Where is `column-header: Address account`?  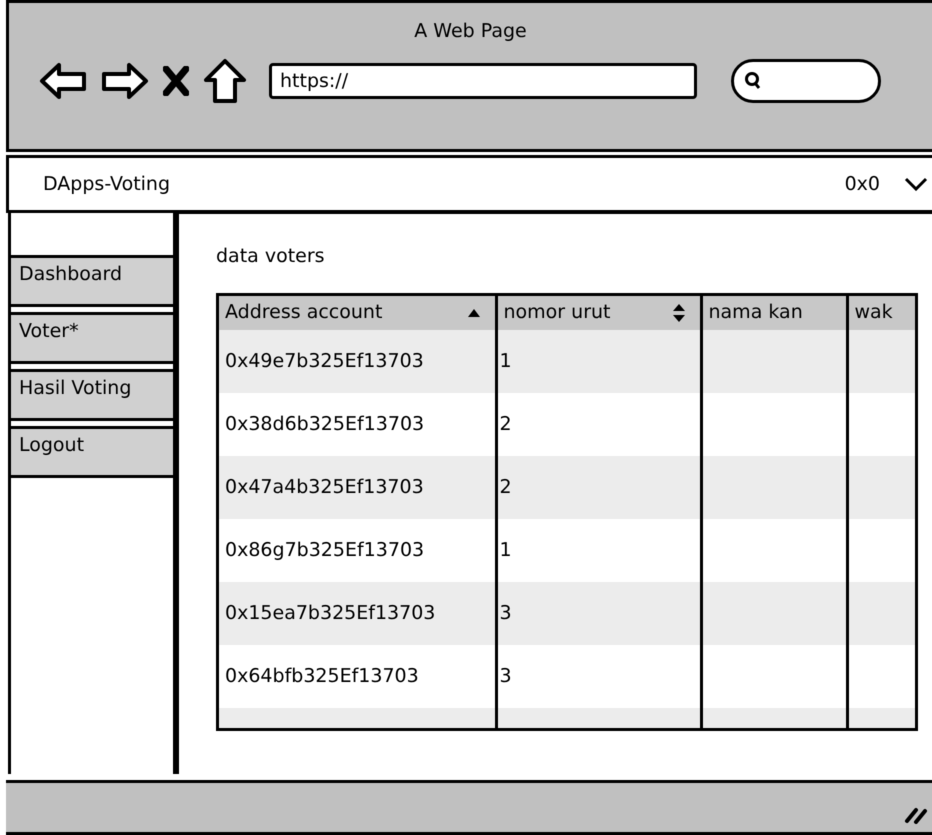
column-header: Address account is located at coordinates (357, 313).